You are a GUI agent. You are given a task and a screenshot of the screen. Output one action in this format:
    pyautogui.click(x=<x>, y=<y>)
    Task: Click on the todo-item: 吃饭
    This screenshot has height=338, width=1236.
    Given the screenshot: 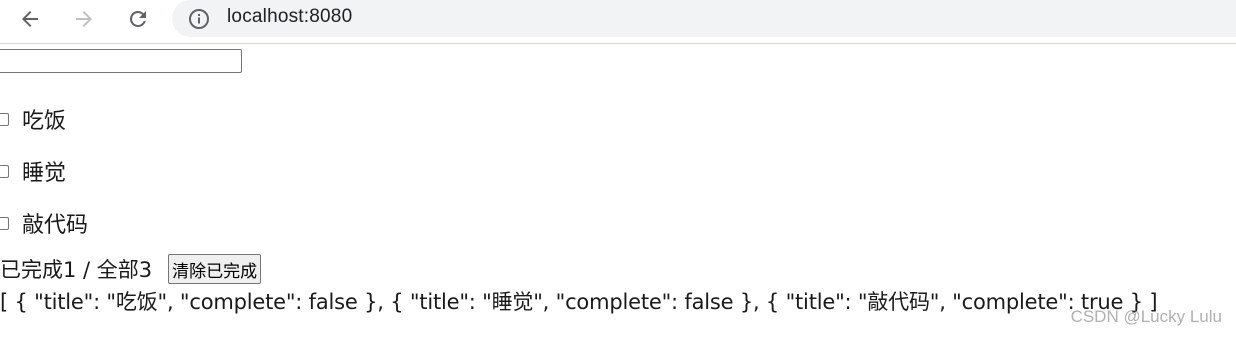 What is the action you would take?
    pyautogui.click(x=33, y=119)
    